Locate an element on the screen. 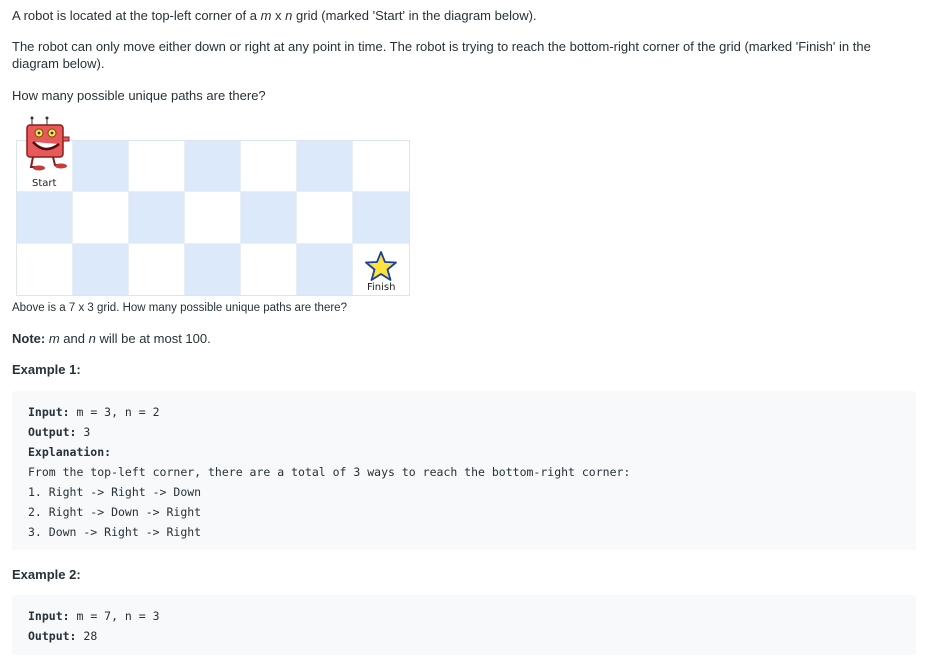 The width and height of the screenshot is (928, 669). intro-text: x is located at coordinates (278, 15).